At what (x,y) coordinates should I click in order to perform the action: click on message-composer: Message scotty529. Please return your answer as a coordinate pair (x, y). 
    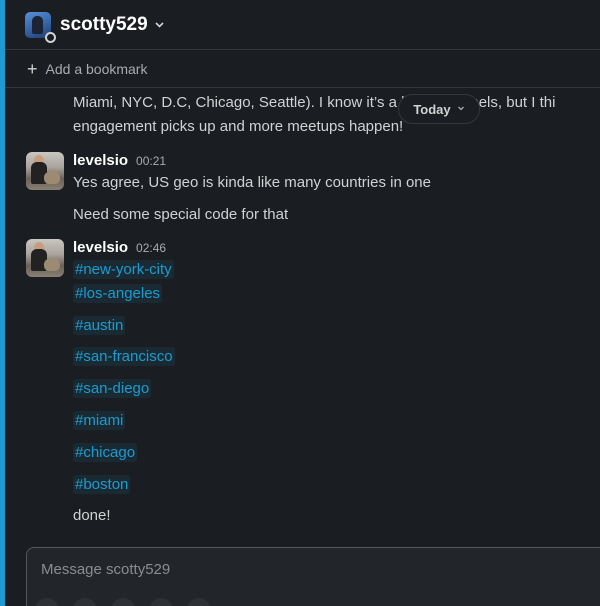
    Looking at the image, I should click on (313, 576).